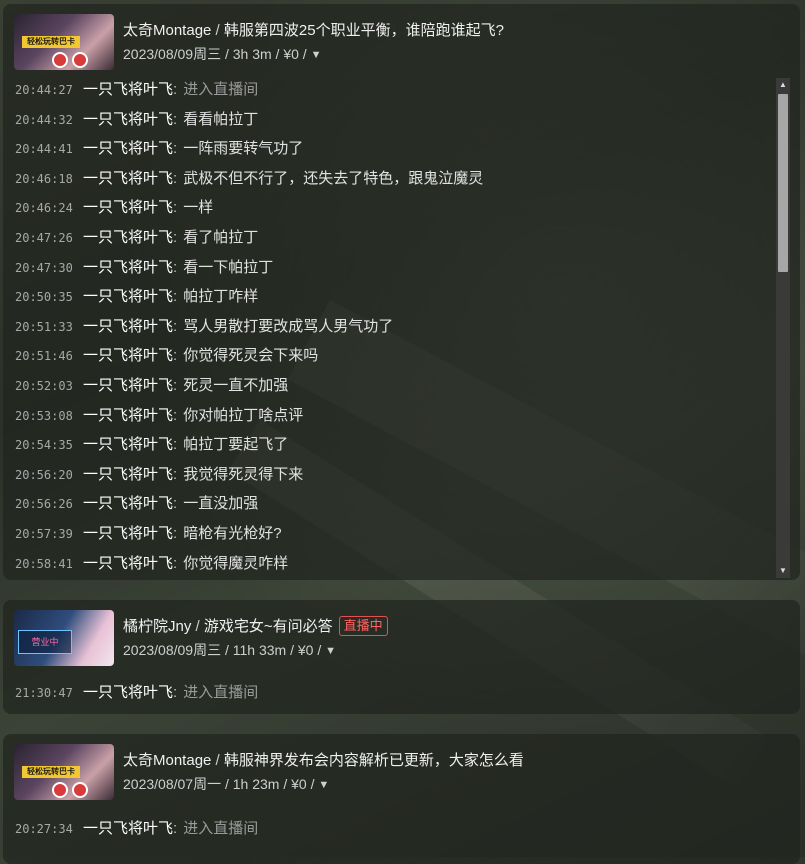 This screenshot has height=864, width=805. I want to click on message-text: 看了帕拉丁, so click(221, 237).